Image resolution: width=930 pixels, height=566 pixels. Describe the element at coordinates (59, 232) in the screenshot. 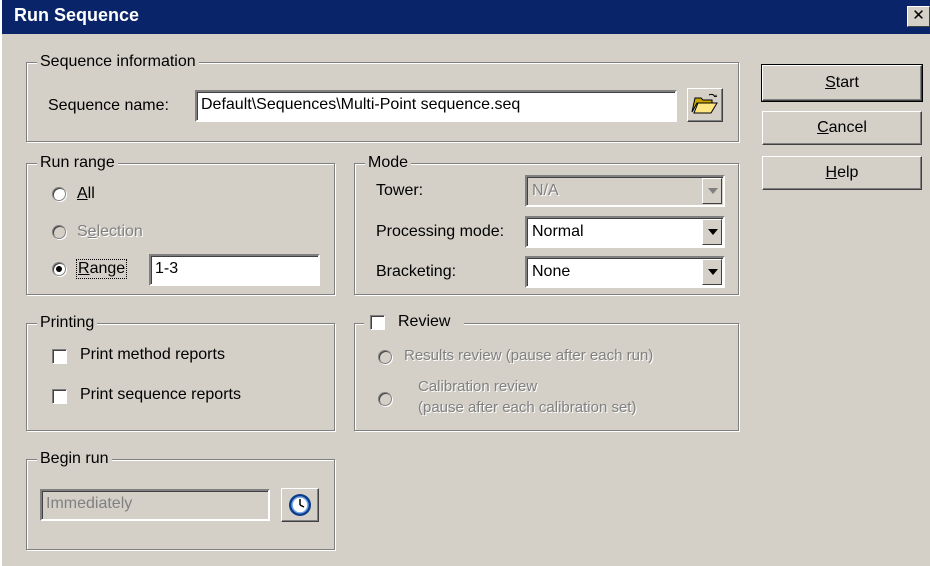

I see `run-range-selection-radio` at that location.